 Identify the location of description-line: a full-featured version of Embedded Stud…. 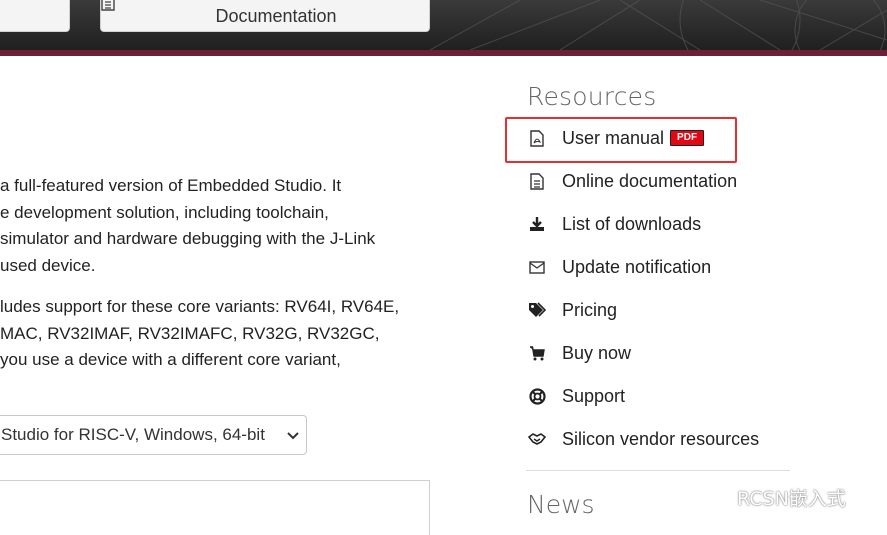
(171, 185).